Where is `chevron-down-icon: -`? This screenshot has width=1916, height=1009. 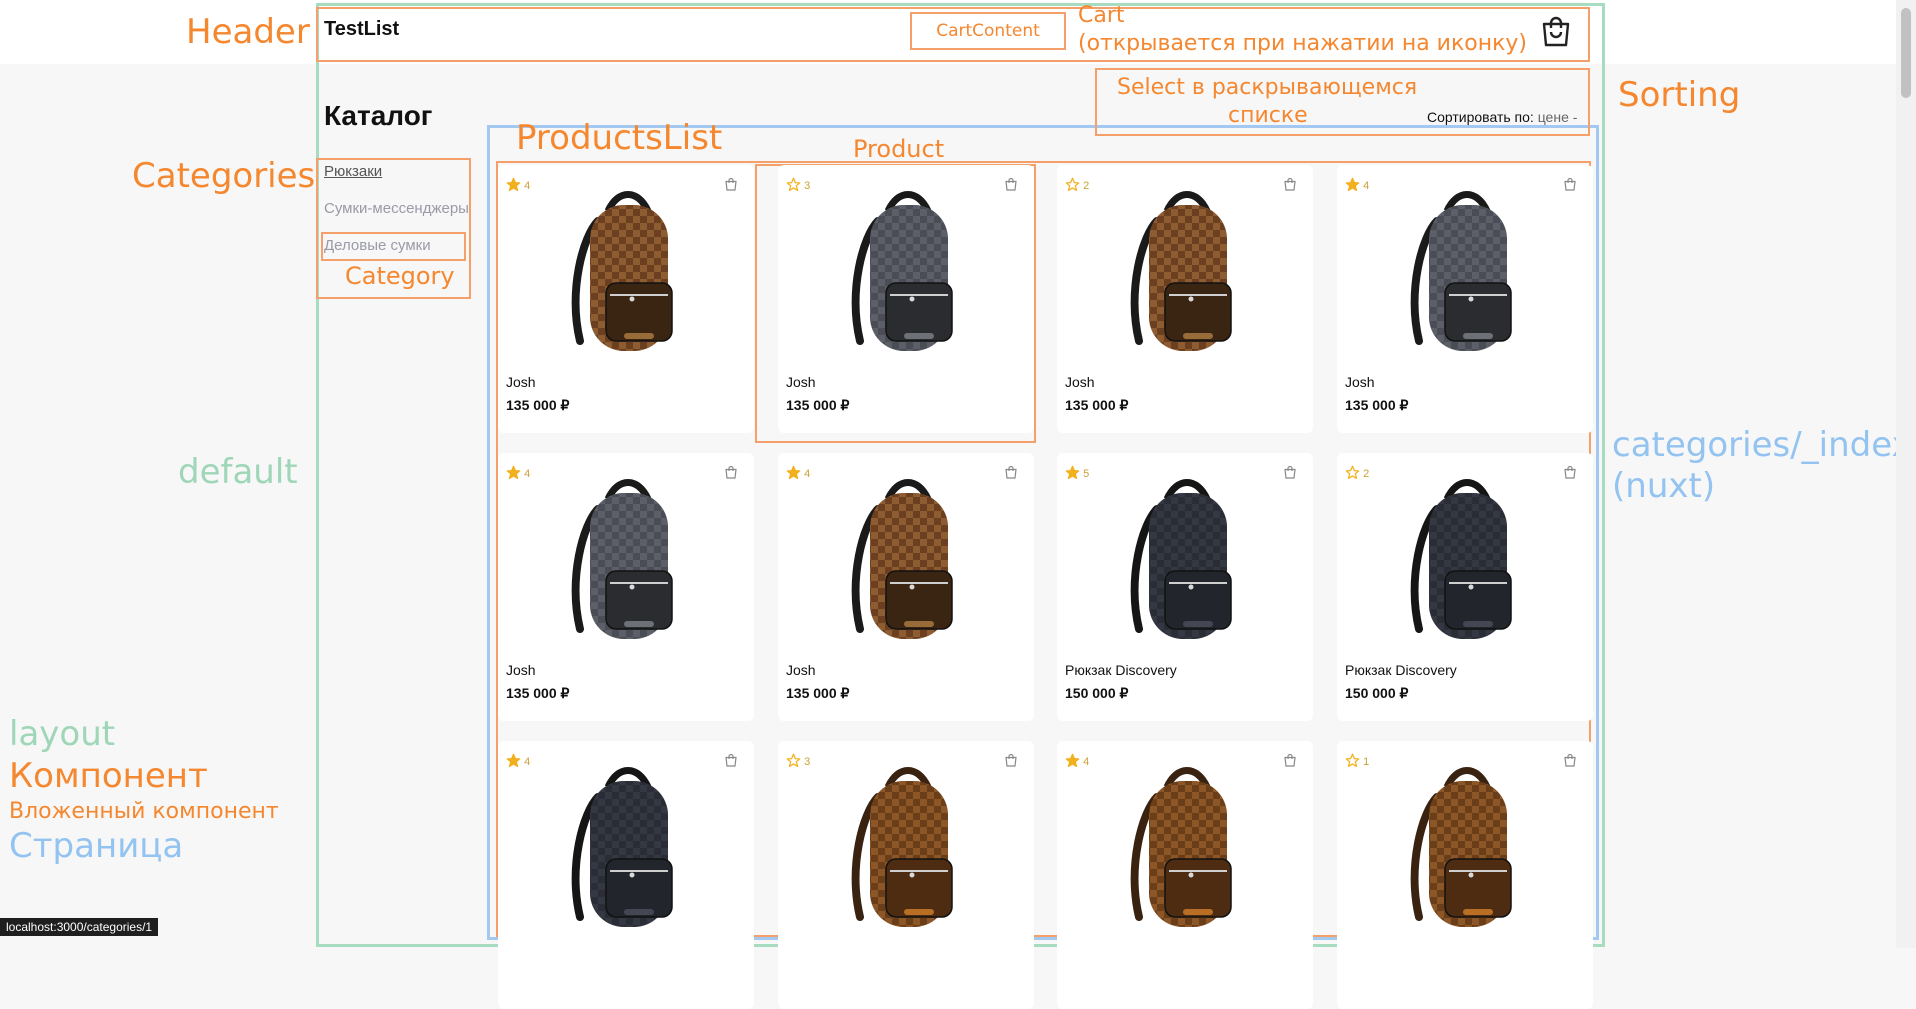
chevron-down-icon: - is located at coordinates (1575, 117).